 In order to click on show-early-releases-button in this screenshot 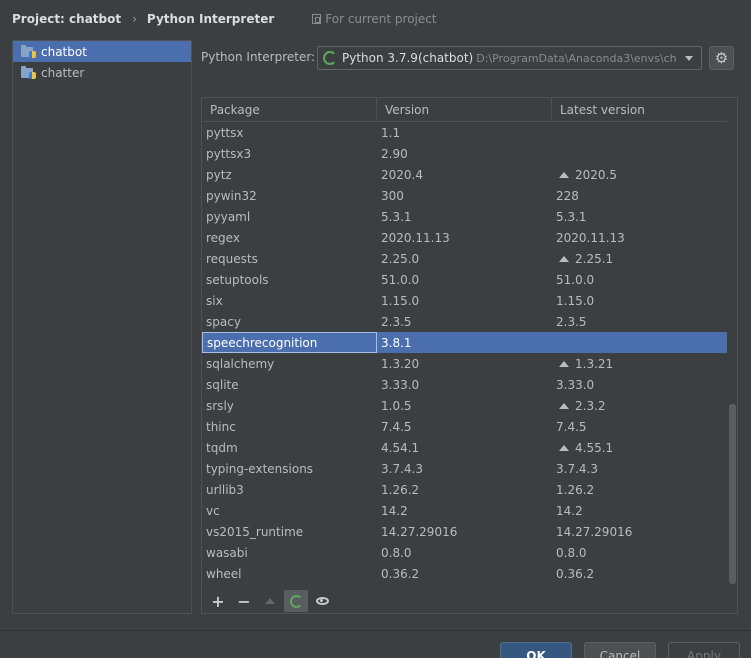, I will do `click(322, 601)`.